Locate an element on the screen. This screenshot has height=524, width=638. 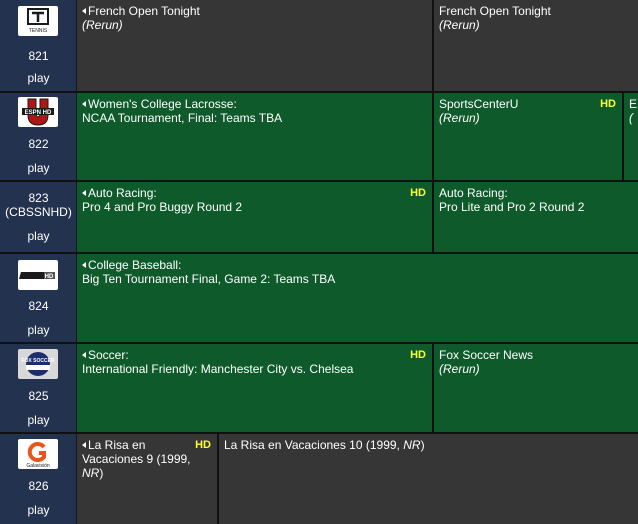
channel-cell: HD 824 play is located at coordinates (38, 298).